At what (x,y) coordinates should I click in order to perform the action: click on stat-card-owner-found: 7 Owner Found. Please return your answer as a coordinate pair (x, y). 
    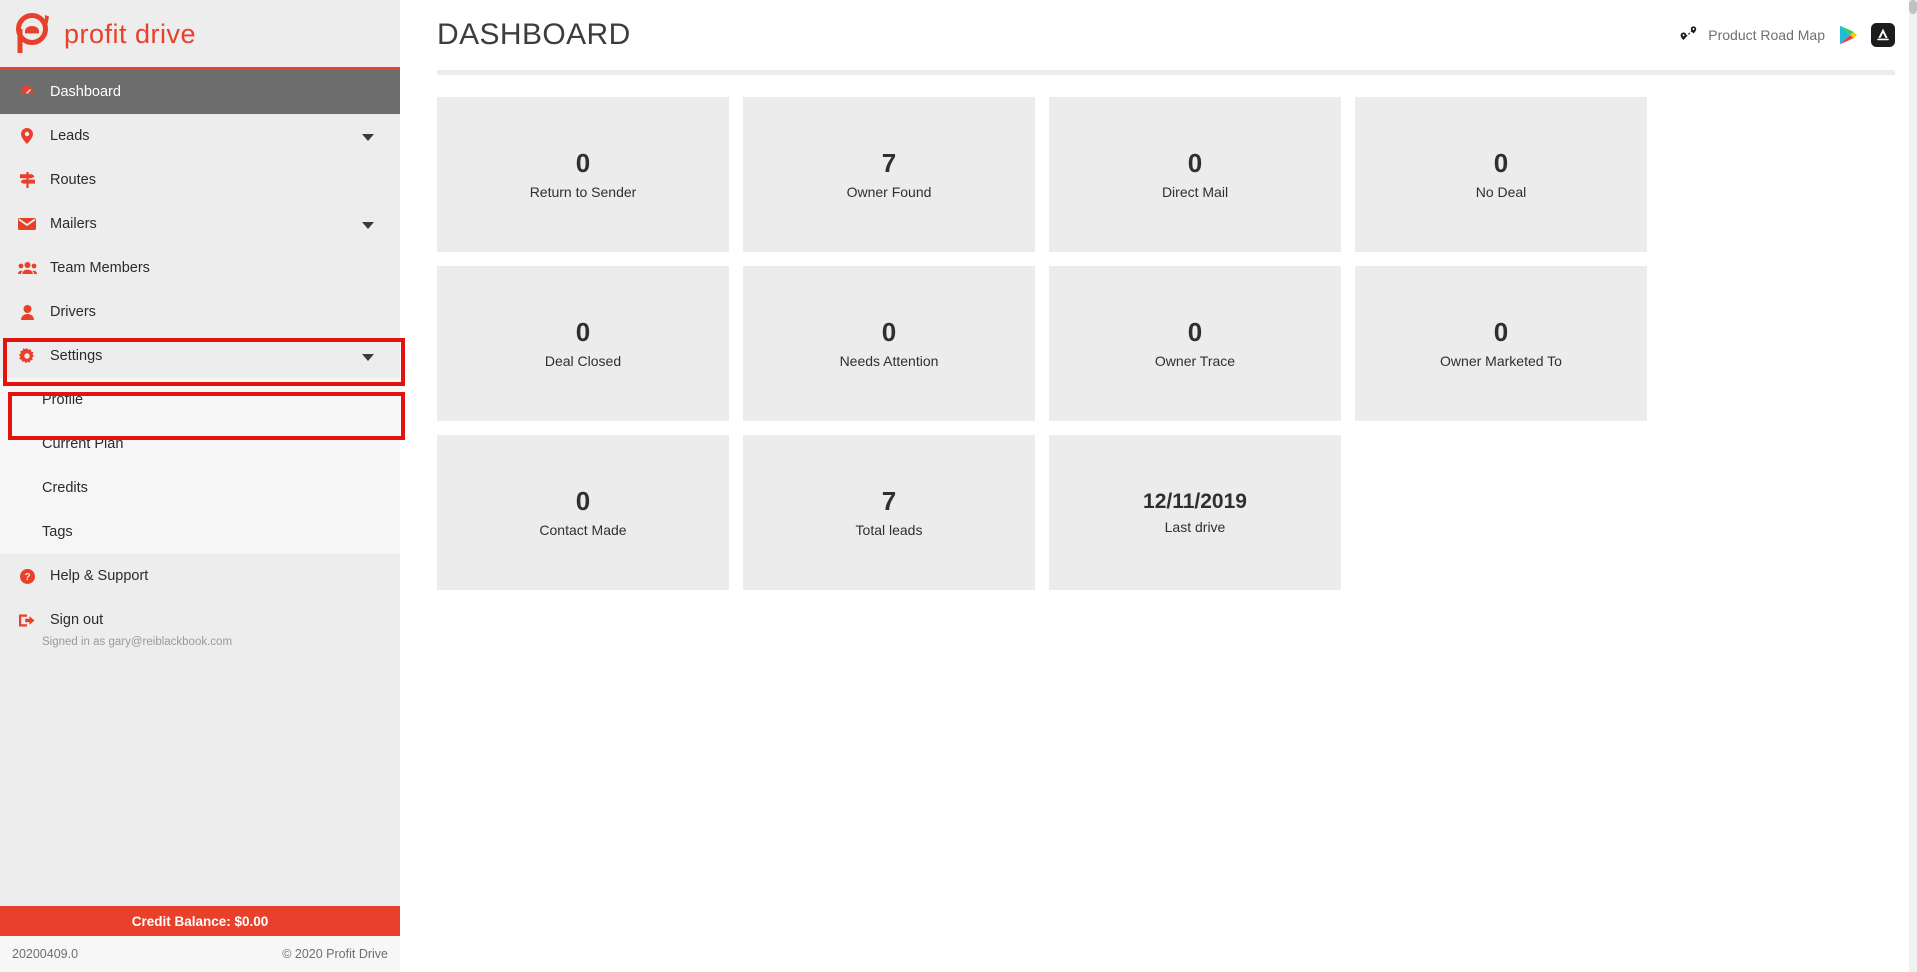
    Looking at the image, I should click on (889, 174).